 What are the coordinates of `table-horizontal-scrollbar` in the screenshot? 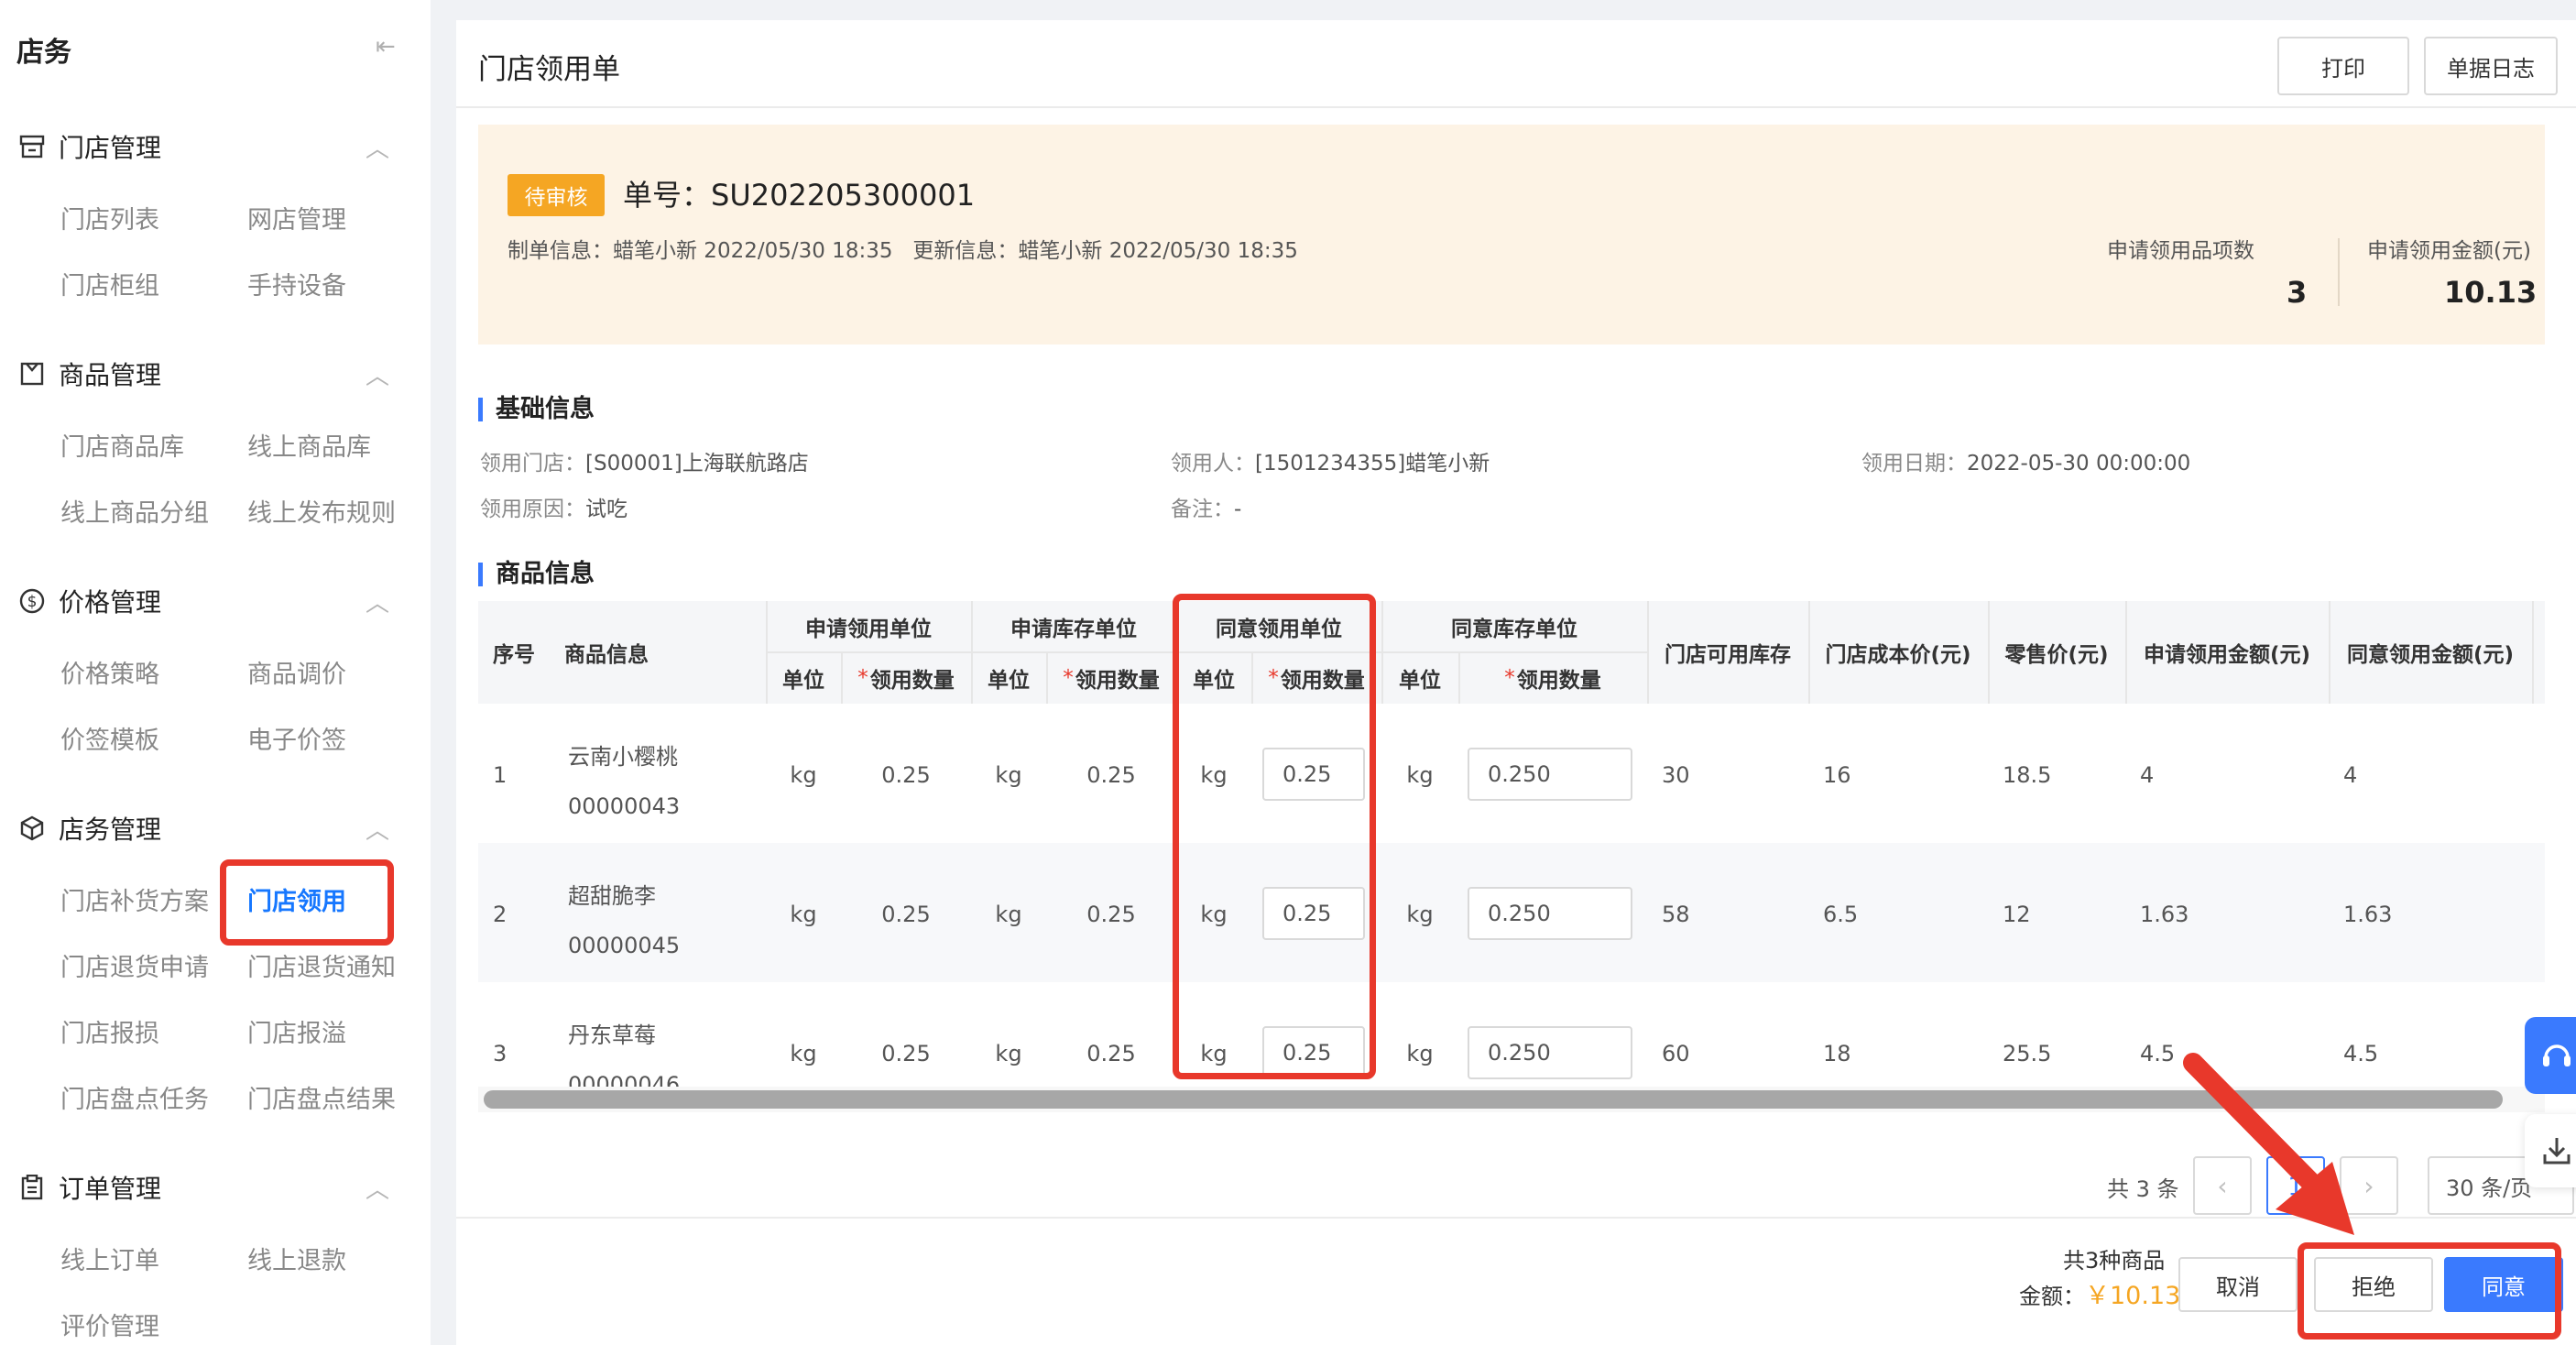 It's located at (1512, 1099).